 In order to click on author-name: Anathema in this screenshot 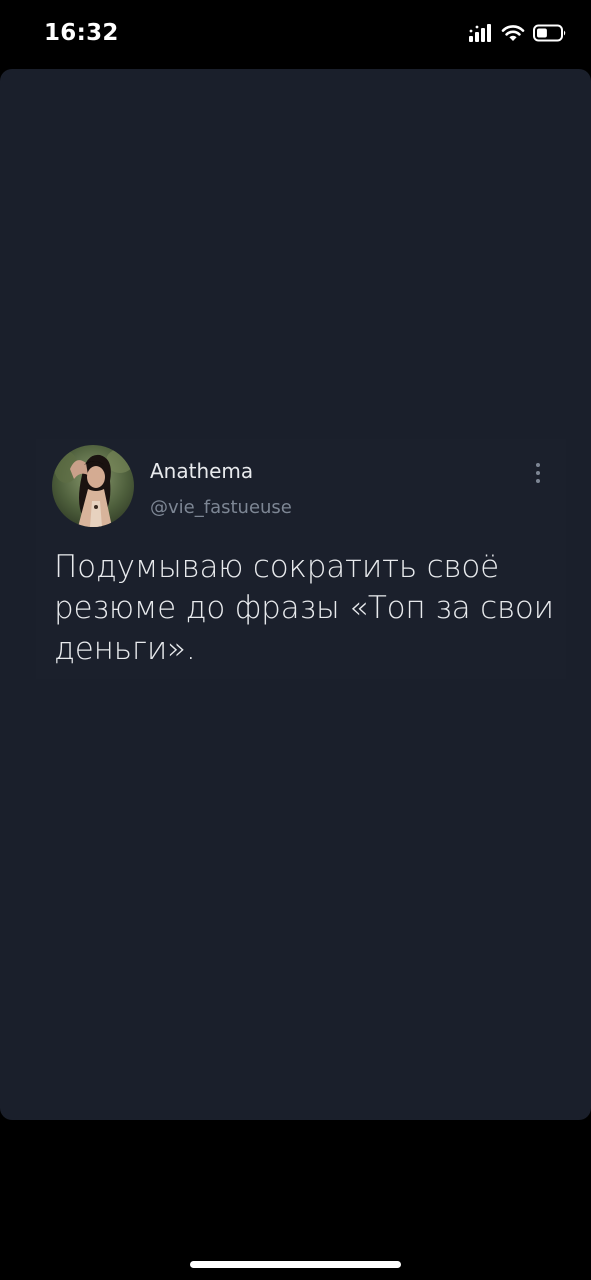, I will do `click(201, 471)`.